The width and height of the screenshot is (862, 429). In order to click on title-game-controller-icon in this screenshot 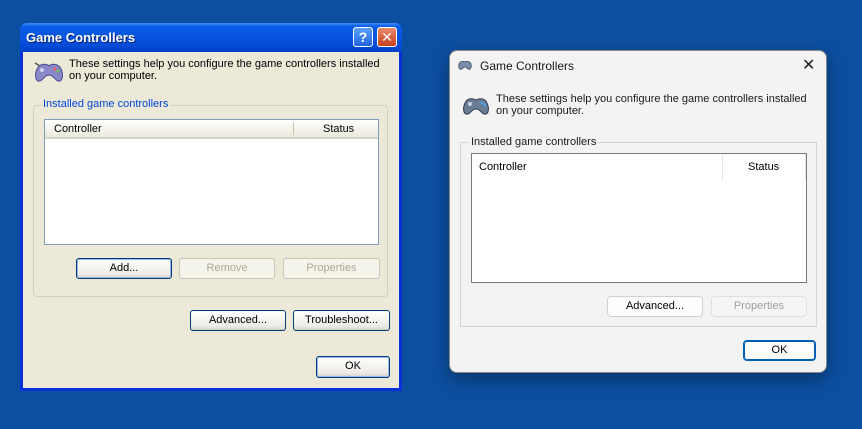, I will do `click(465, 65)`.